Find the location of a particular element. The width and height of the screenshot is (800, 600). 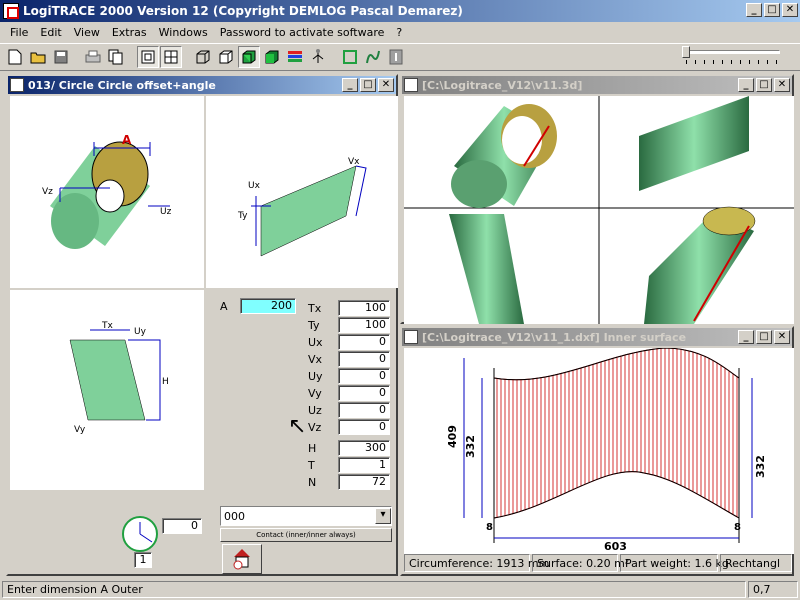

dim-label-ty: Ty is located at coordinates (242, 216).